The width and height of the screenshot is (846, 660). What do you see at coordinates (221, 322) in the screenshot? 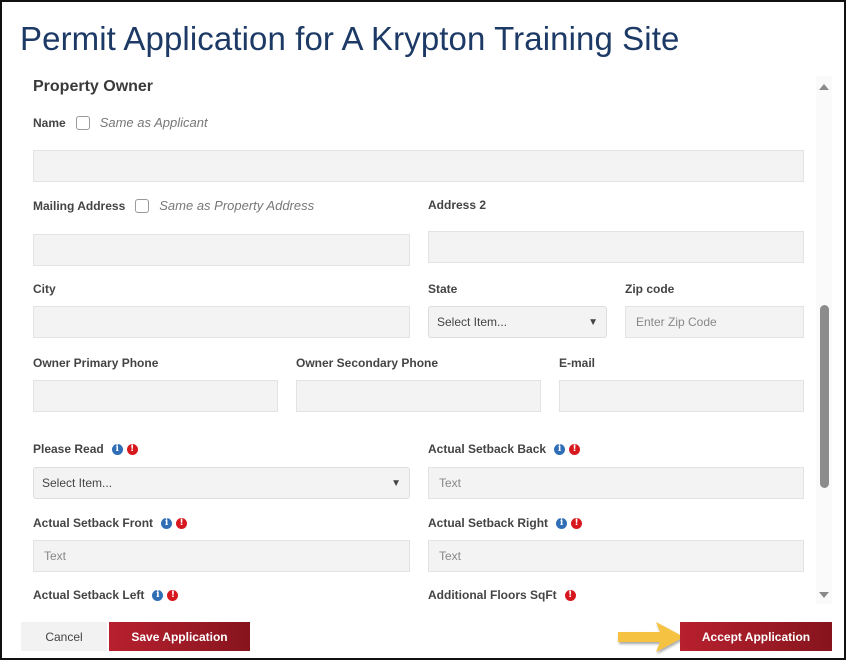
I see `city-input` at bounding box center [221, 322].